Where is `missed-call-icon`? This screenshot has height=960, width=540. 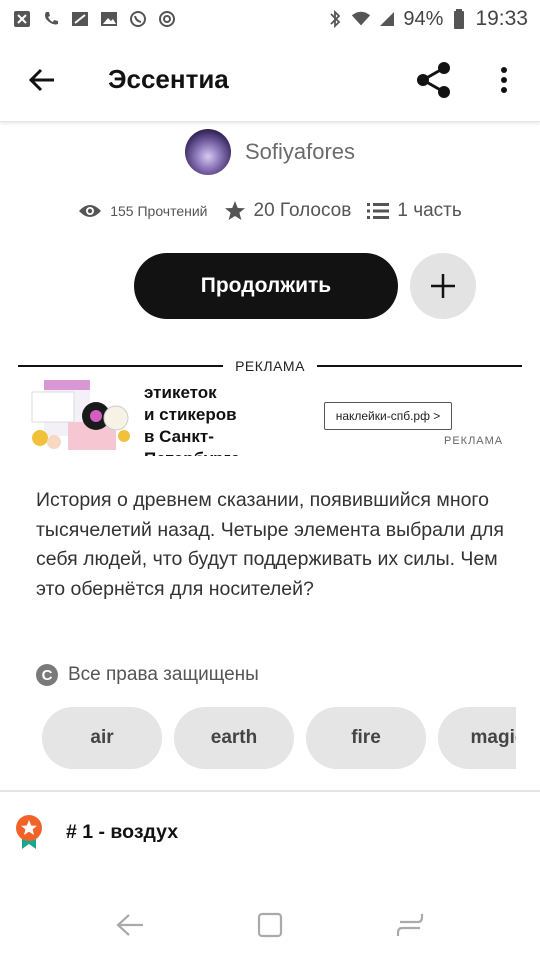
missed-call-icon is located at coordinates (22, 19).